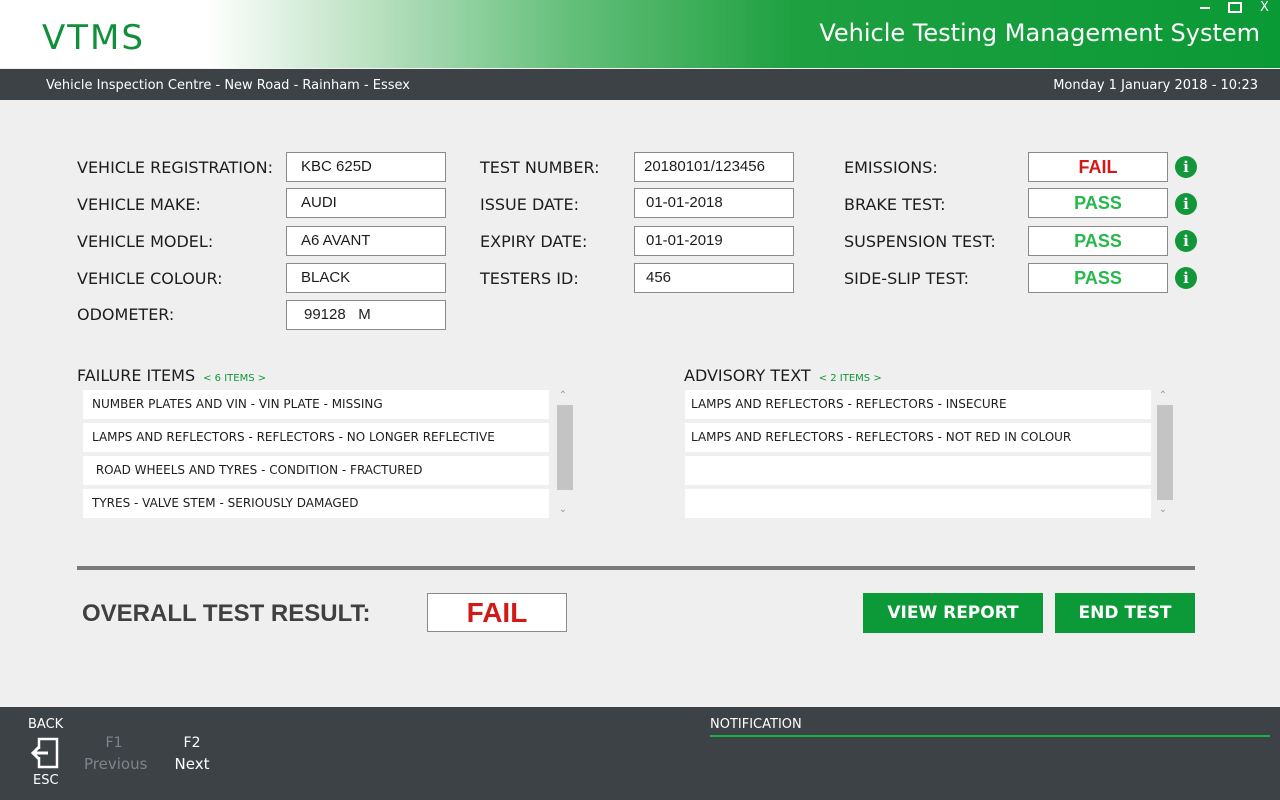  What do you see at coordinates (366, 167) in the screenshot?
I see `vehicle-registration-field: KBC 625D` at bounding box center [366, 167].